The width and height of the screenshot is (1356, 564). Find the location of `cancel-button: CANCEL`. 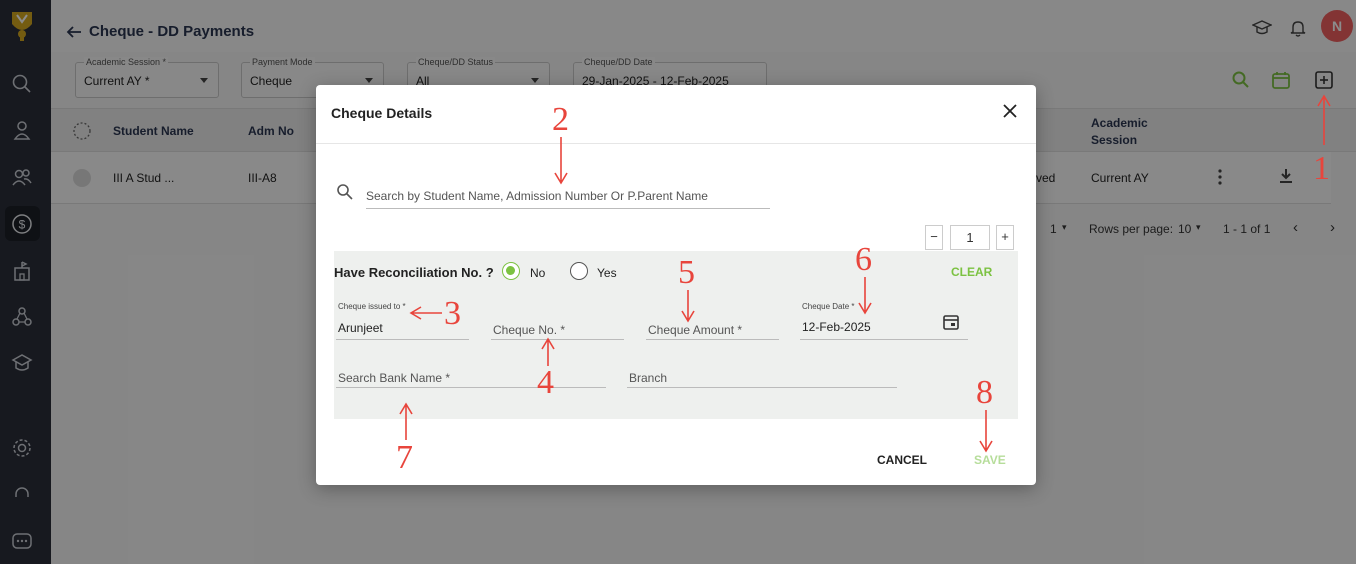

cancel-button: CANCEL is located at coordinates (902, 460).